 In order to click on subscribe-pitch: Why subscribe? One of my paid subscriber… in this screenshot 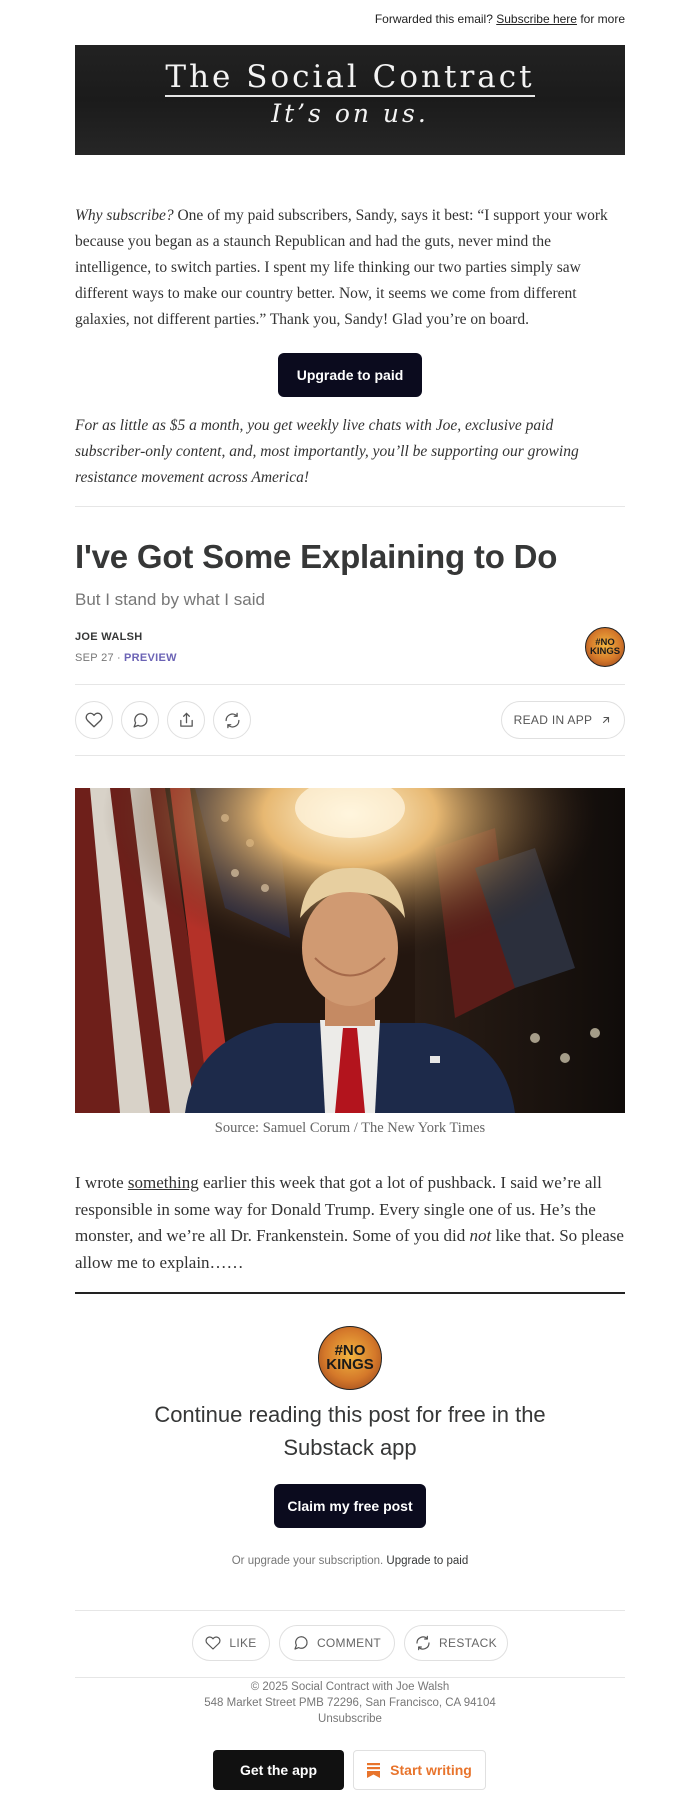, I will do `click(350, 268)`.